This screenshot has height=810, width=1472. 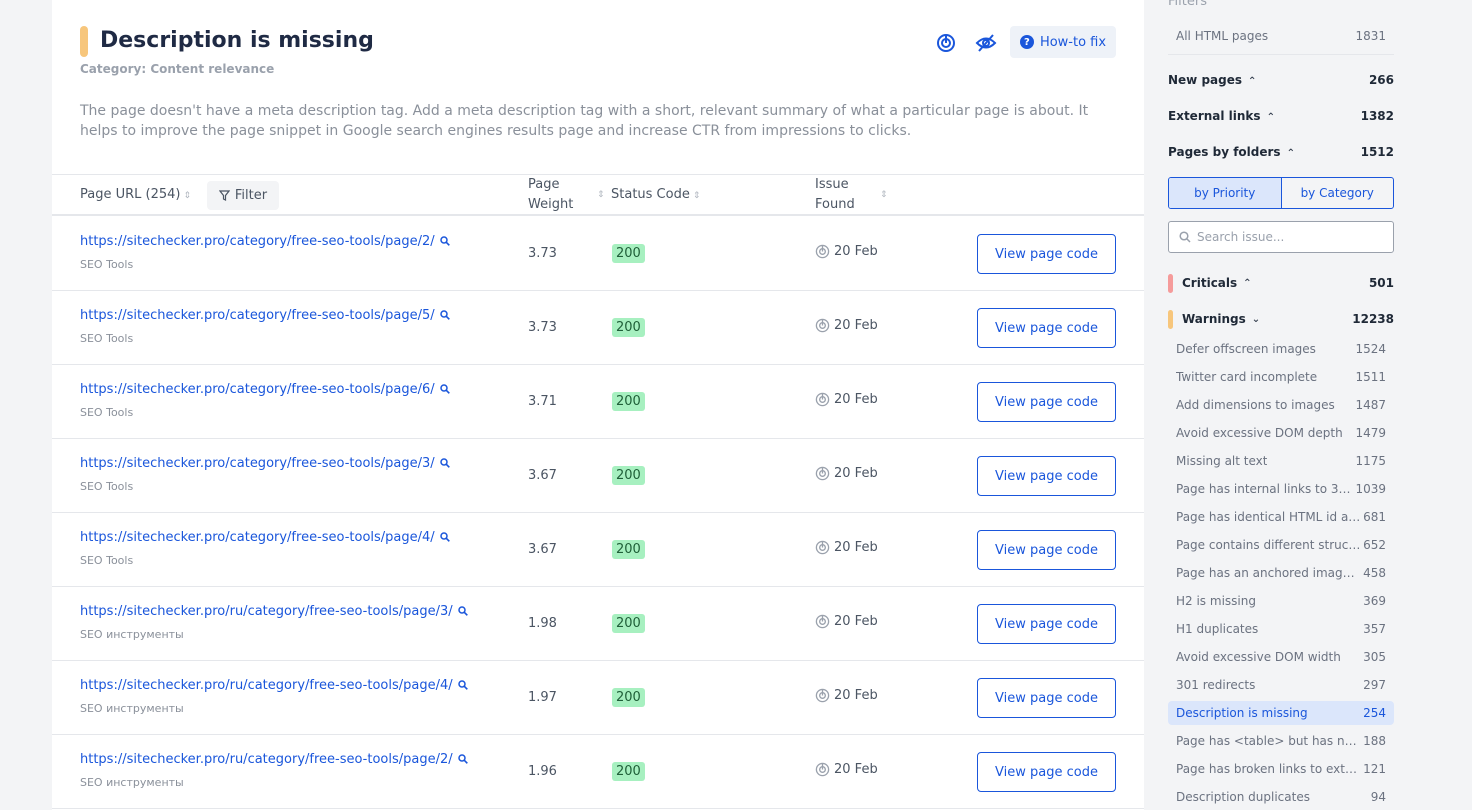 What do you see at coordinates (986, 43) in the screenshot?
I see `hide-issue-icon` at bounding box center [986, 43].